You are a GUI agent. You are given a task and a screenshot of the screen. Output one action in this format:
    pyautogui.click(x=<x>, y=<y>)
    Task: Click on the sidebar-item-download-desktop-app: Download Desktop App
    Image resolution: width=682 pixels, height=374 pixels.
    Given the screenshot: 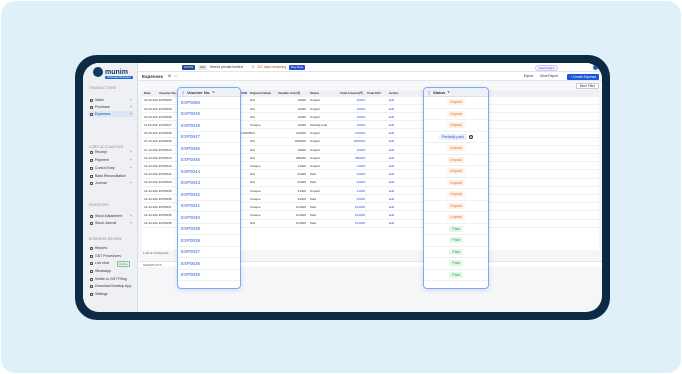 What is the action you would take?
    pyautogui.click(x=111, y=286)
    